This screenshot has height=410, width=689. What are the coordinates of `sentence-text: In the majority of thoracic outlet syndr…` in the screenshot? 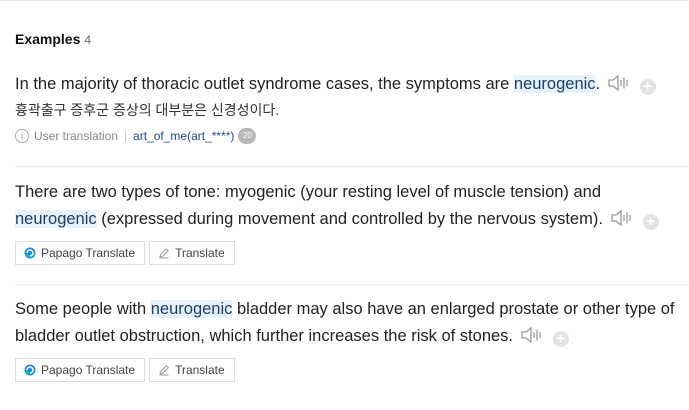 It's located at (264, 84).